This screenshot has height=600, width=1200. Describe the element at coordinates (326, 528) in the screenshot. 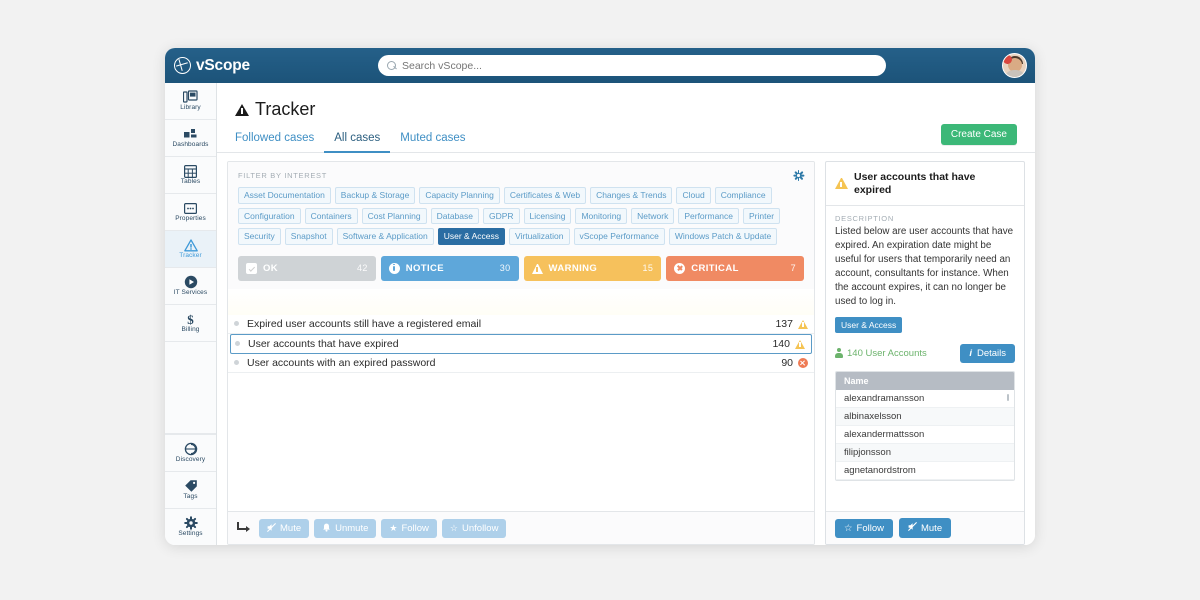

I see `bell-icon` at that location.